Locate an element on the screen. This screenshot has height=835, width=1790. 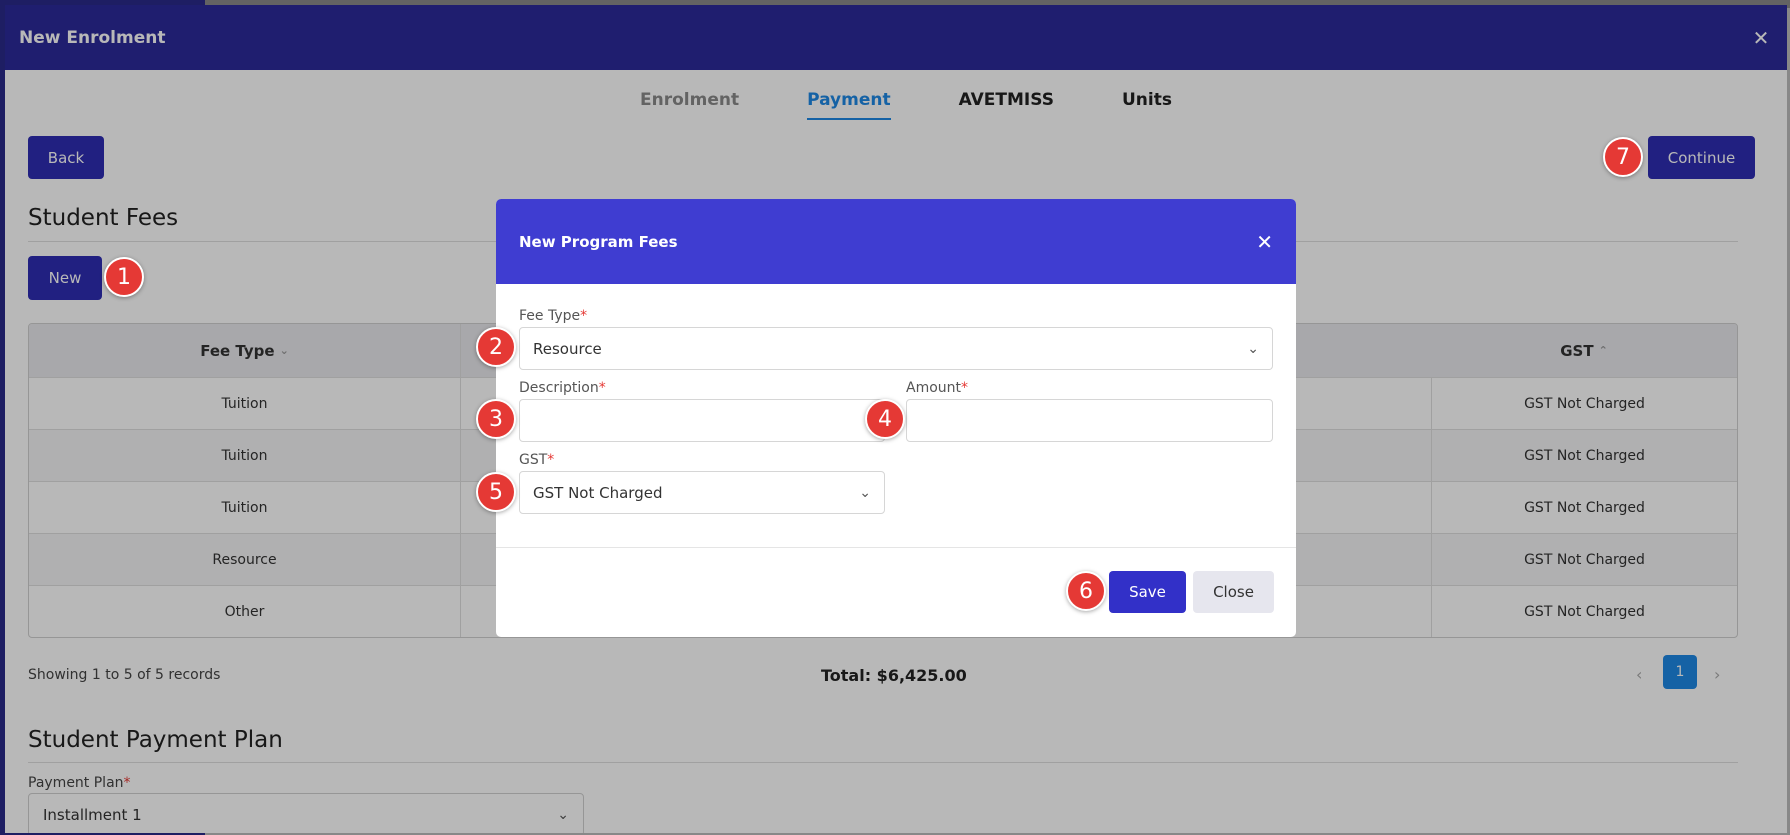
gst-select: GST Not Charged ⌄ is located at coordinates (702, 492).